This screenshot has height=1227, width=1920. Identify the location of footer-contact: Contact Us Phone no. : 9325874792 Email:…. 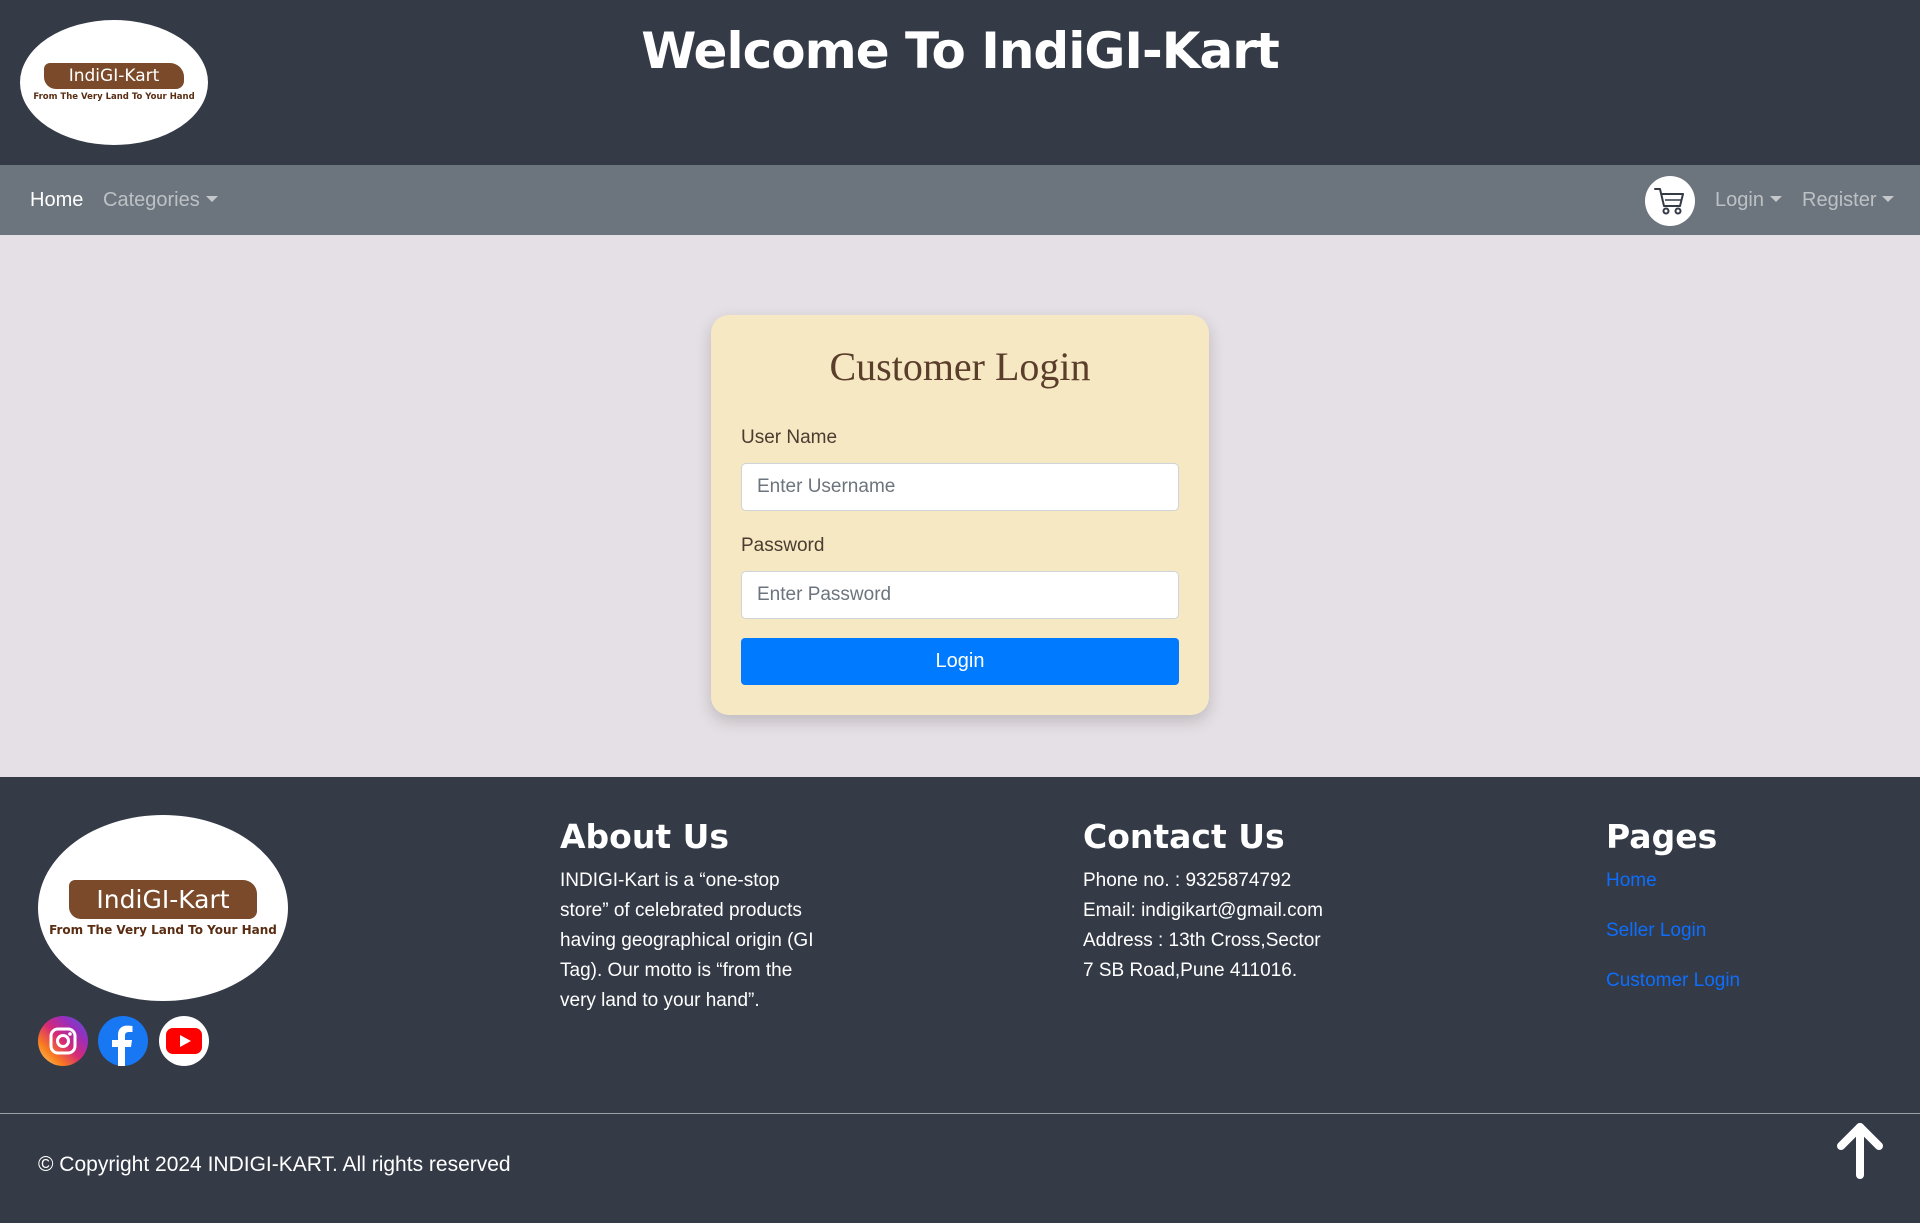
(1243, 901).